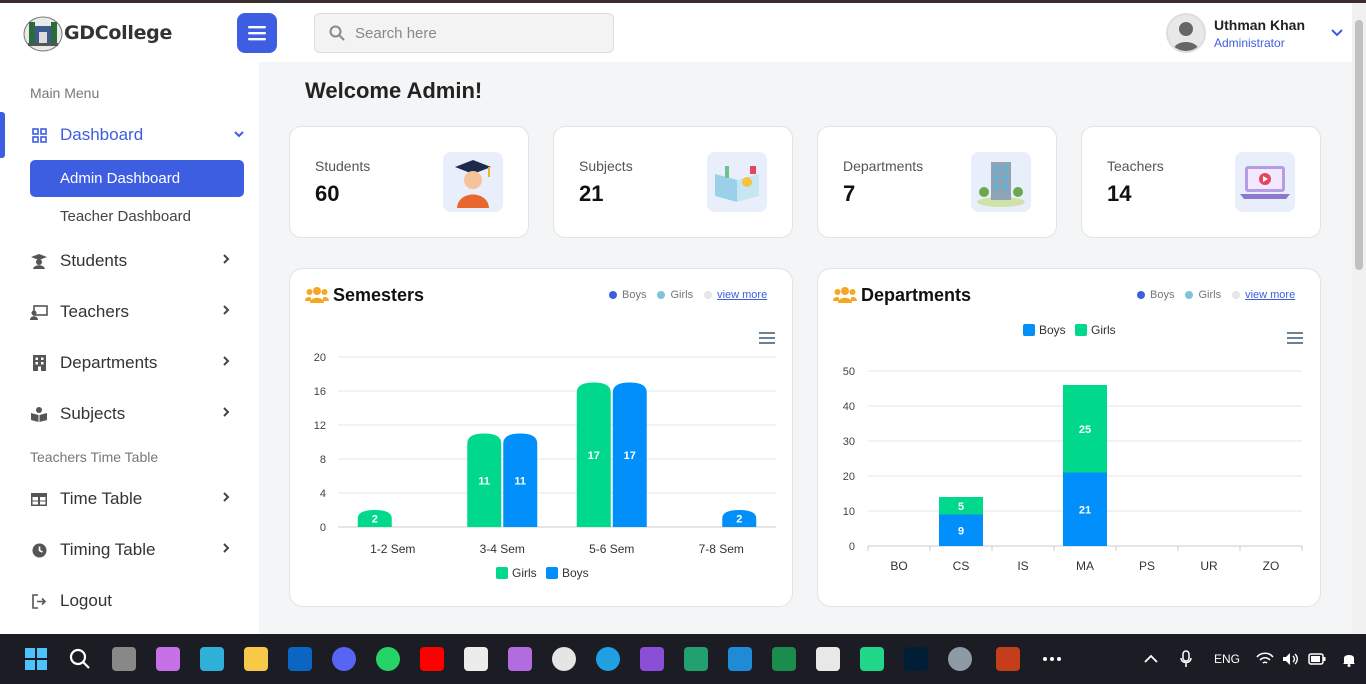  I want to click on notification-bell-icon, so click(1349, 659).